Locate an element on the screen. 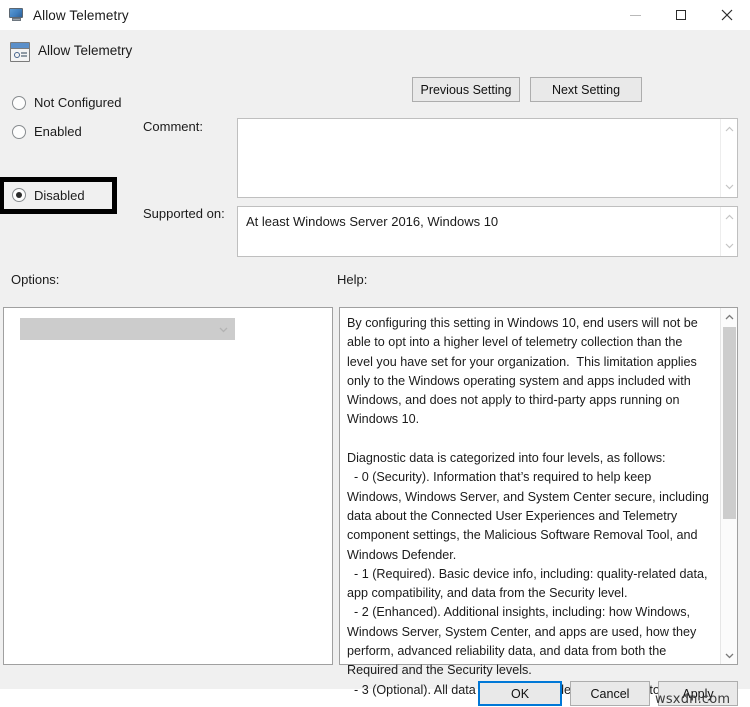 The image size is (750, 707). telemetry-level-dropdown is located at coordinates (127, 329).